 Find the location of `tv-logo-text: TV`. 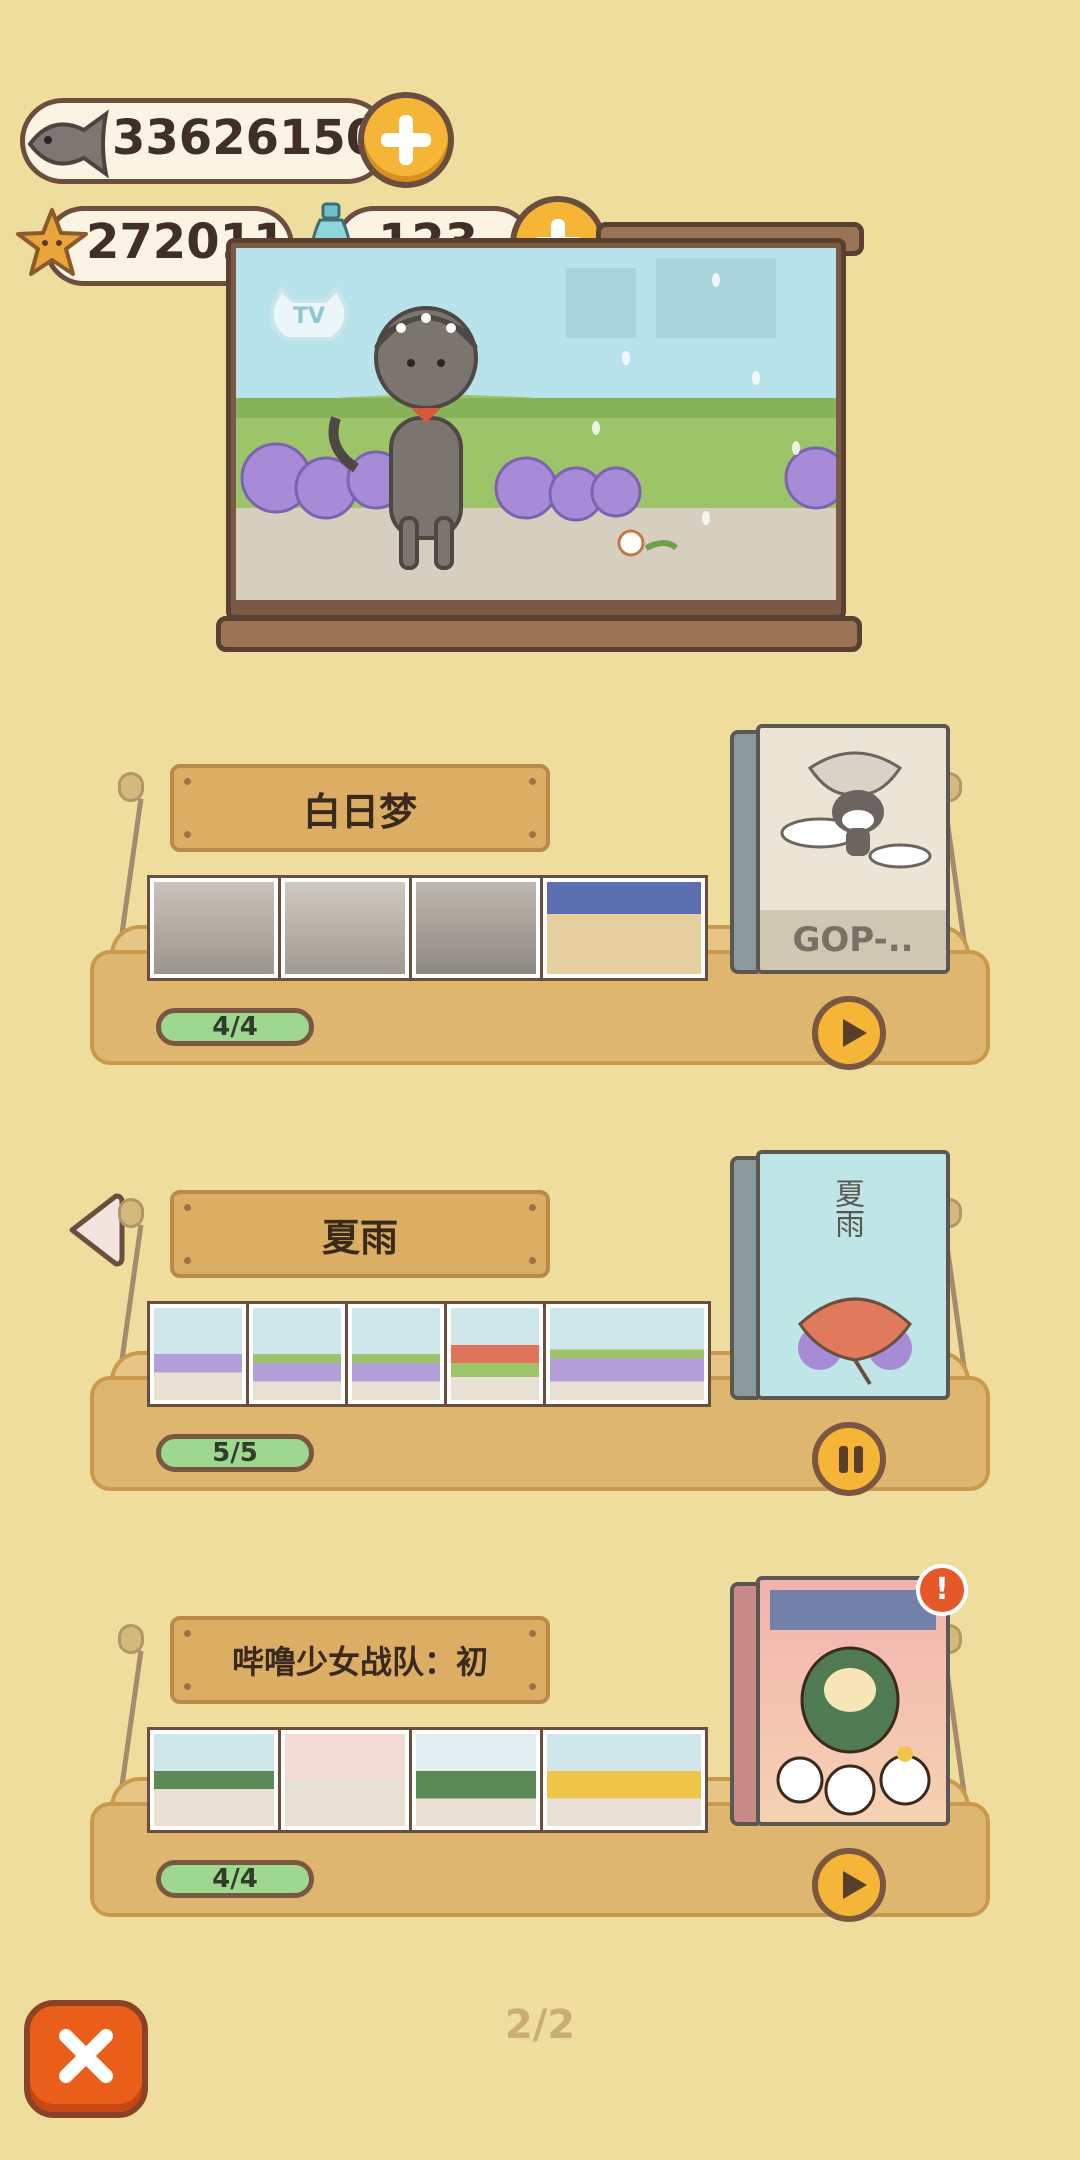

tv-logo-text: TV is located at coordinates (309, 316).